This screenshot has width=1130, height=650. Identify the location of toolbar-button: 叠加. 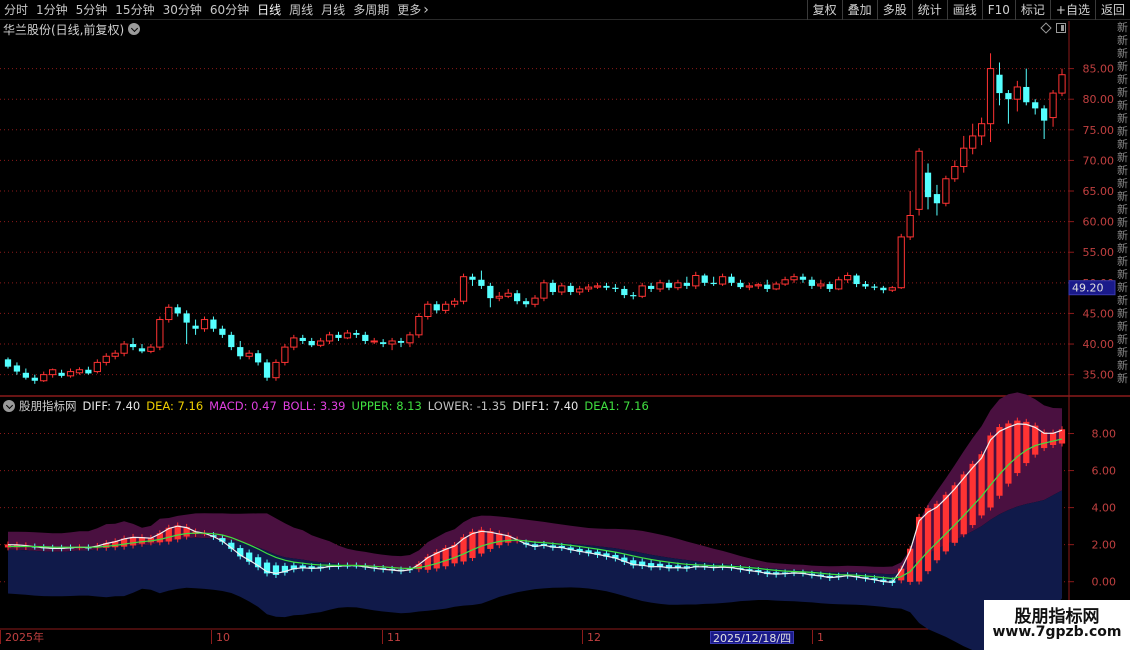
(859, 10).